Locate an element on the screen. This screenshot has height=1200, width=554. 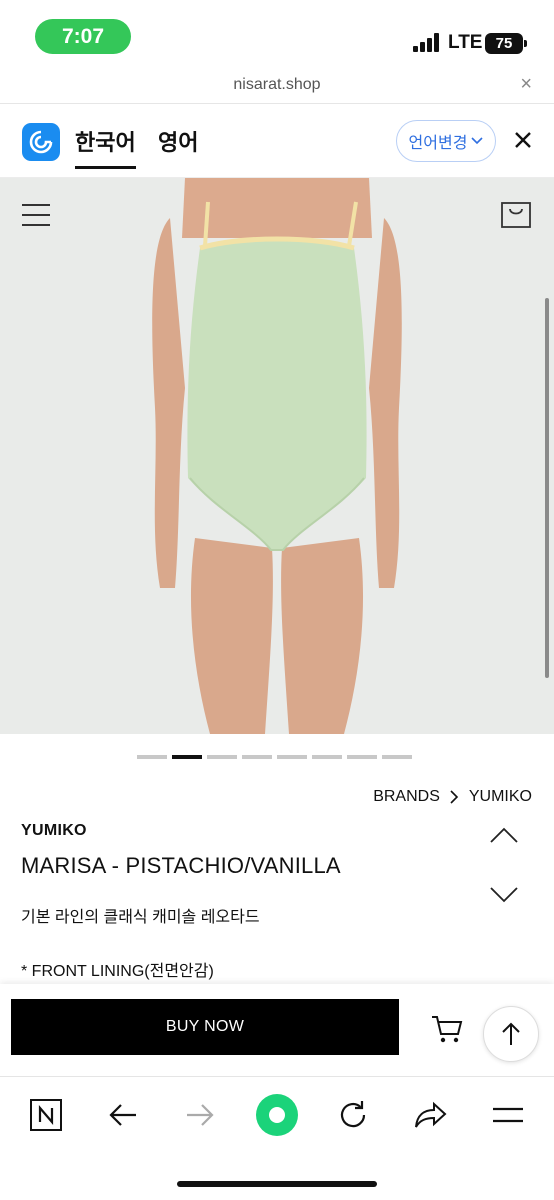
more-menu-button is located at coordinates (508, 1115).